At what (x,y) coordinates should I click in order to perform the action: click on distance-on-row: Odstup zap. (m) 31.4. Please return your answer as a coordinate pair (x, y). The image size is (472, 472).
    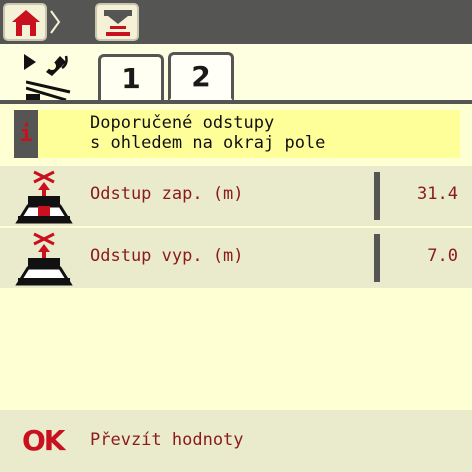
    Looking at the image, I should click on (236, 196).